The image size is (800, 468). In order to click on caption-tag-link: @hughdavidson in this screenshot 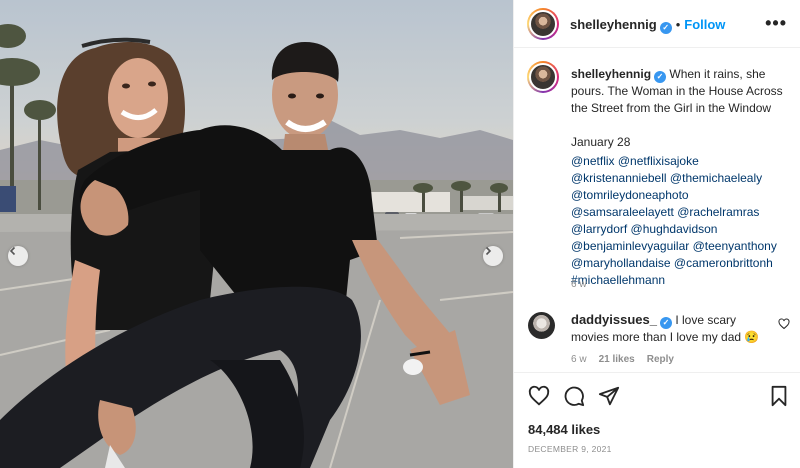, I will do `click(674, 229)`.